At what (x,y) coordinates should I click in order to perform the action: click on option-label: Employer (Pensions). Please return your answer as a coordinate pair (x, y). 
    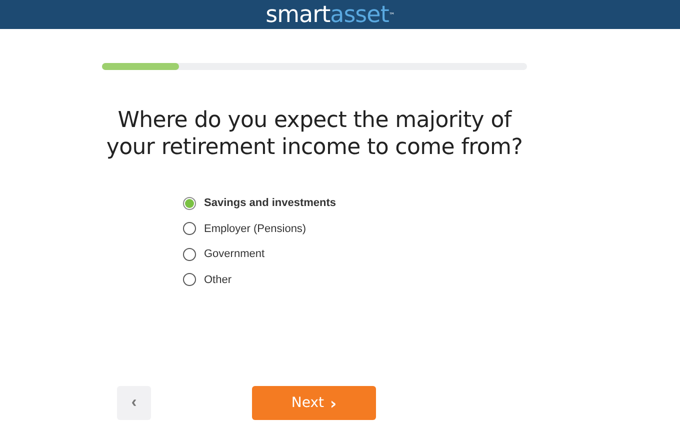
    Looking at the image, I should click on (255, 228).